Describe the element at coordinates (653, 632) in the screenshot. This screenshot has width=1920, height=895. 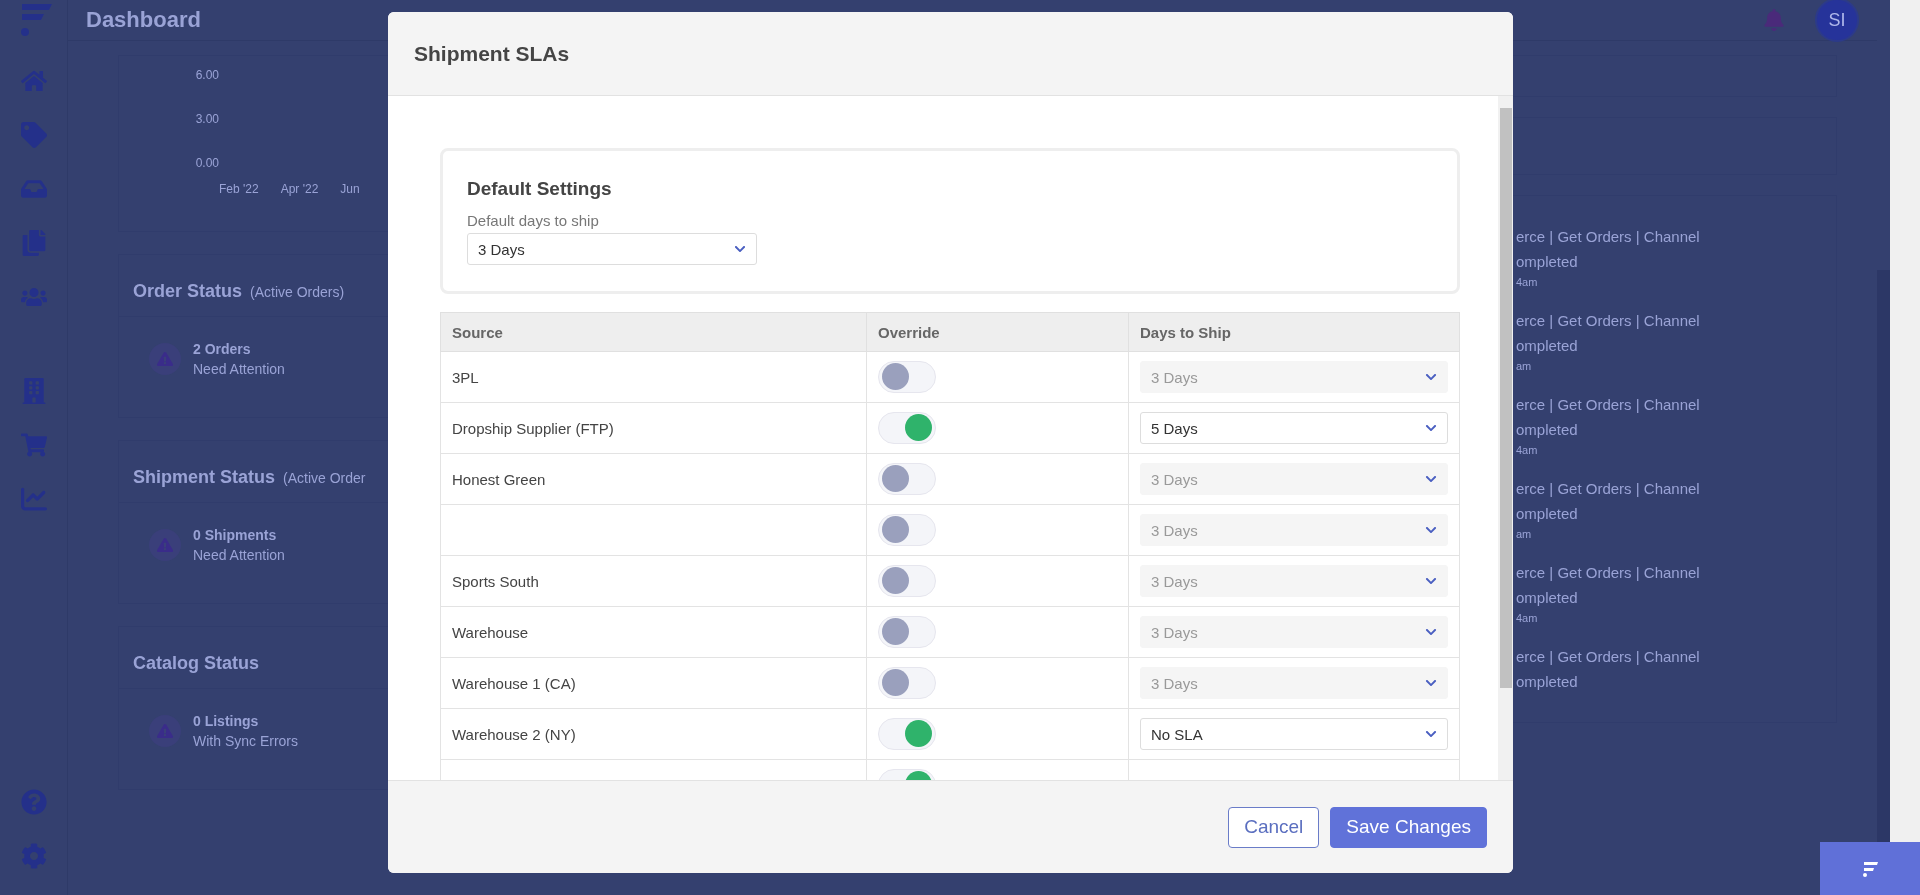
I see `source-cell: Warehouse` at that location.